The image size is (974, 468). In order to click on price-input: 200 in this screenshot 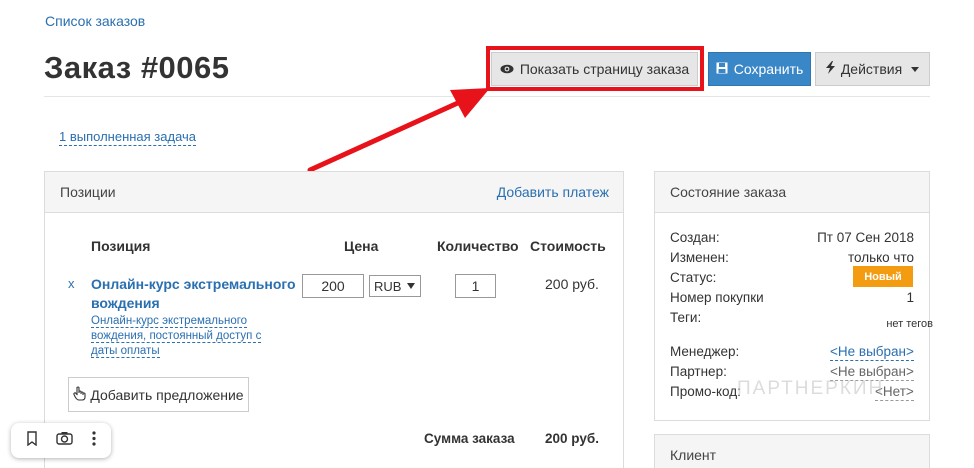, I will do `click(333, 286)`.